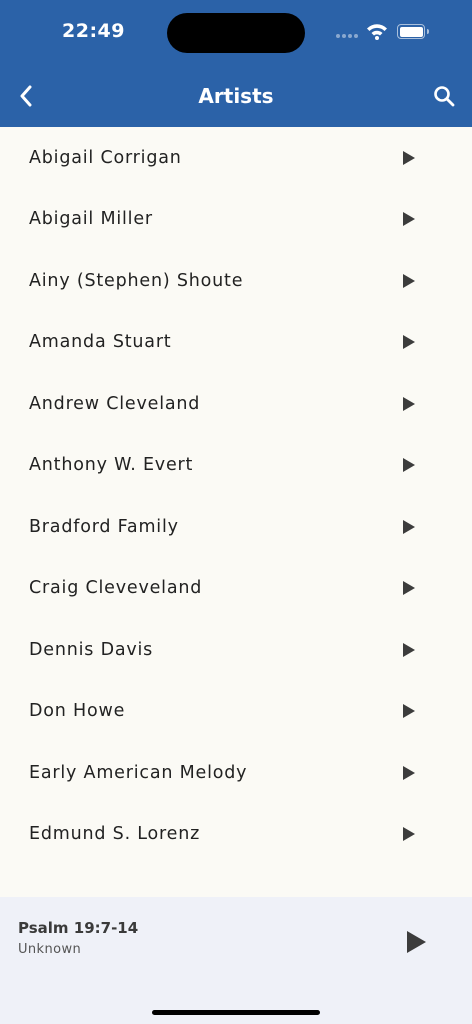  What do you see at coordinates (347, 36) in the screenshot?
I see `cellular-signal-icon` at bounding box center [347, 36].